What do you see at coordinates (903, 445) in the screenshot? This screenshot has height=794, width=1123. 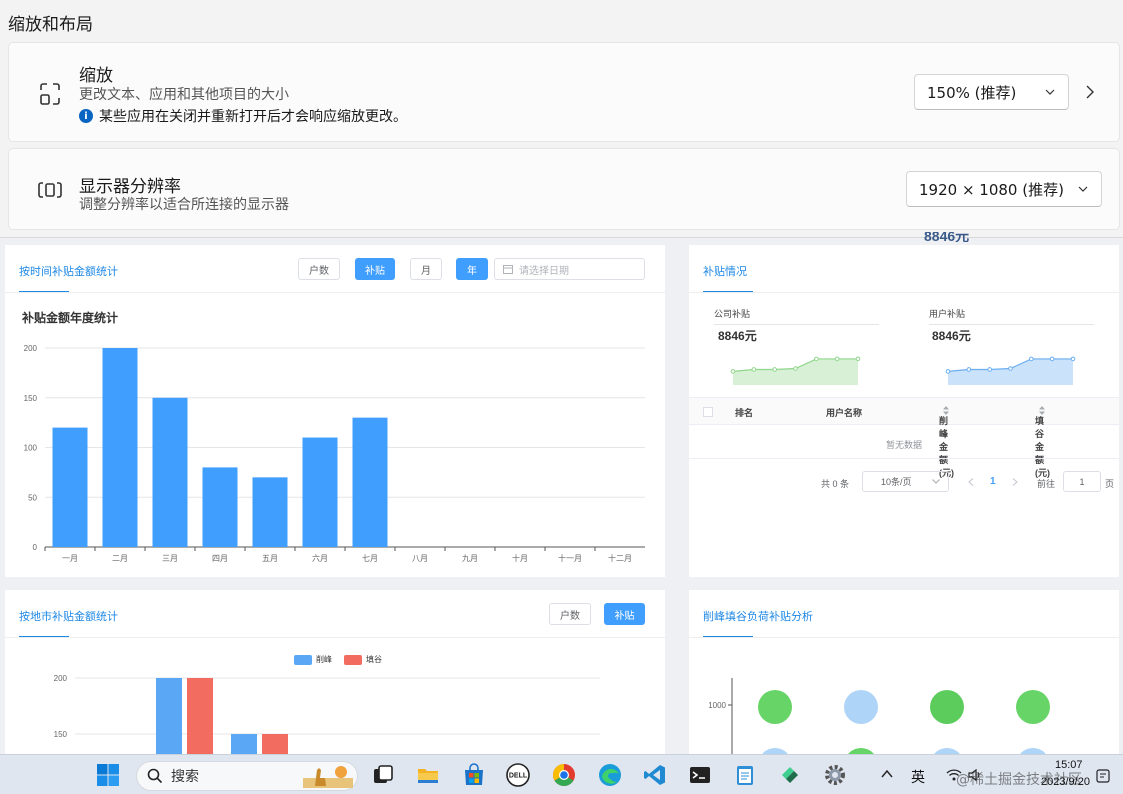 I see `empty-data-text: 暂无数据` at bounding box center [903, 445].